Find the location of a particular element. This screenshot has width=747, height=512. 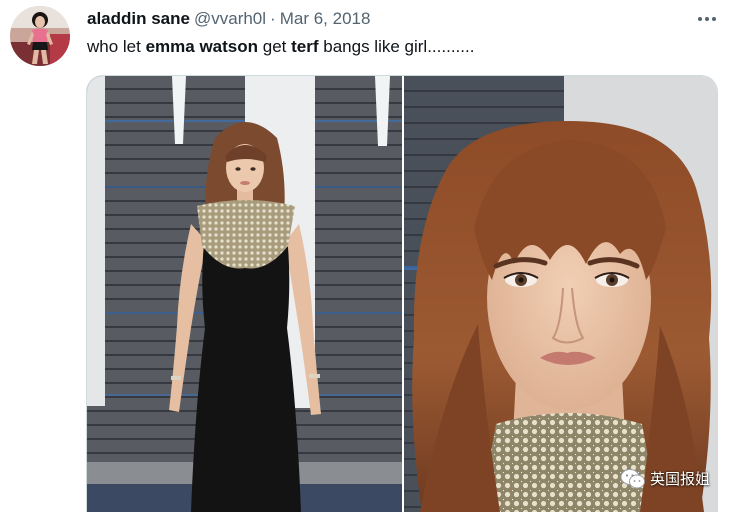

tweet-text-bold: terf is located at coordinates (305, 46).